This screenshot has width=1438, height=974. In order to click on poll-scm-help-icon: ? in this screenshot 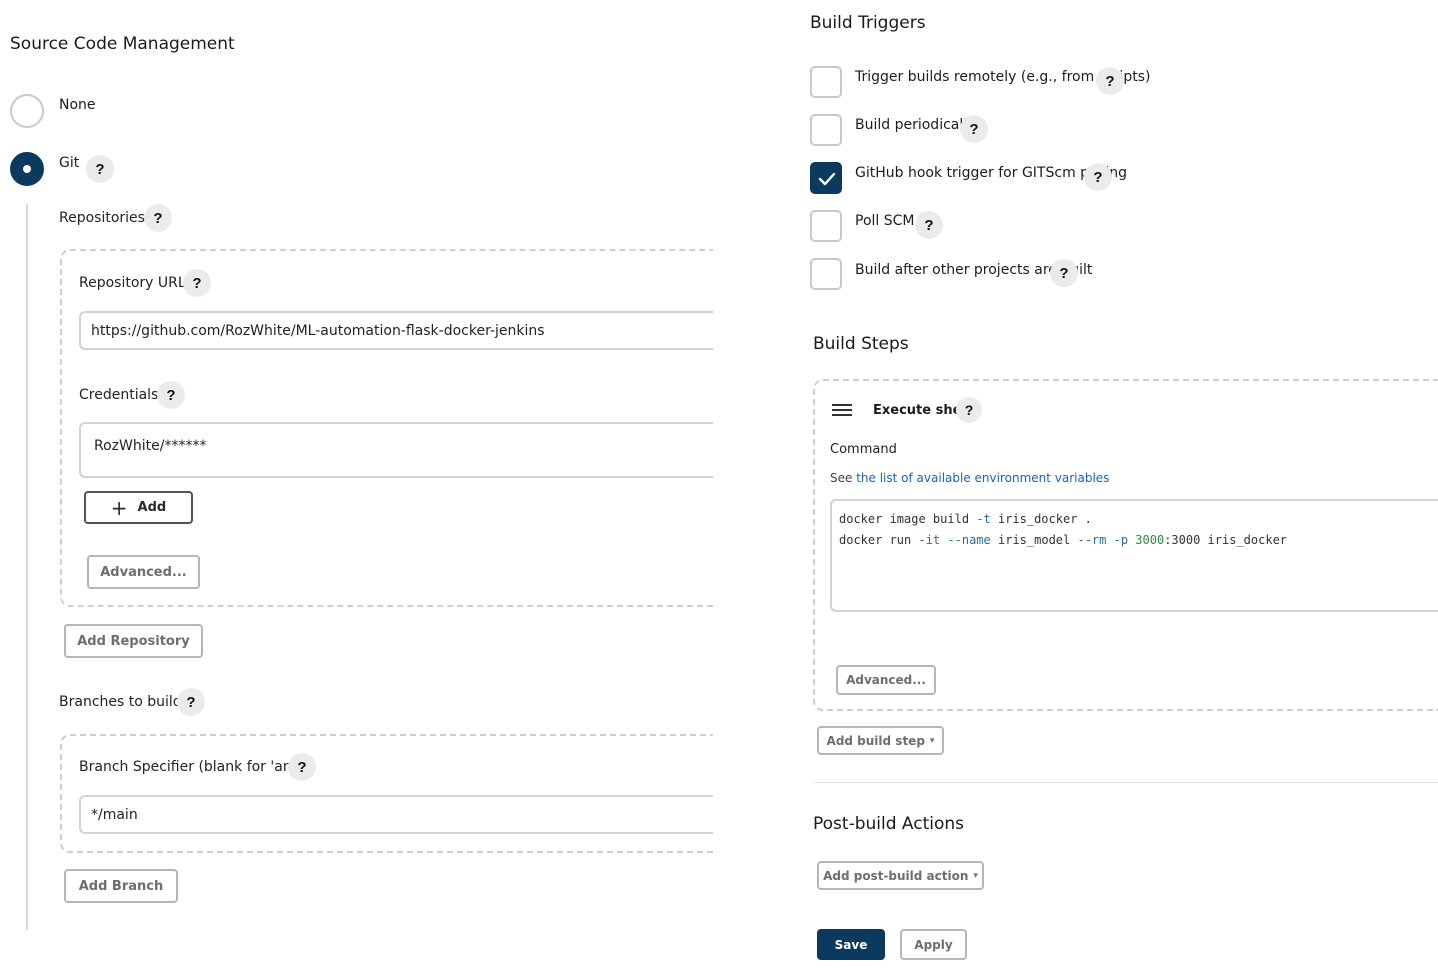, I will do `click(929, 225)`.